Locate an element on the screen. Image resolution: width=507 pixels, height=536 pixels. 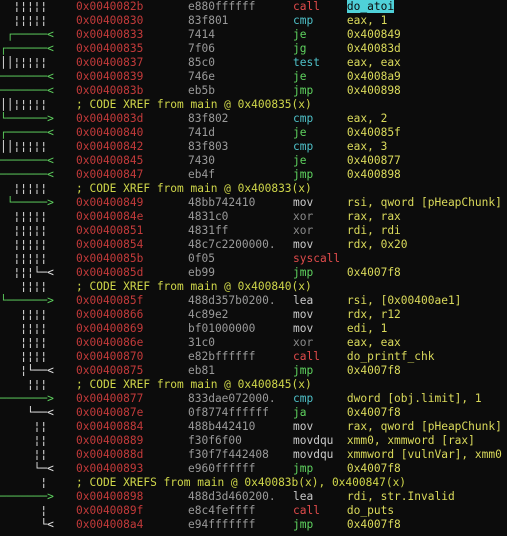
address: 0x00400898 is located at coordinates (109, 497).